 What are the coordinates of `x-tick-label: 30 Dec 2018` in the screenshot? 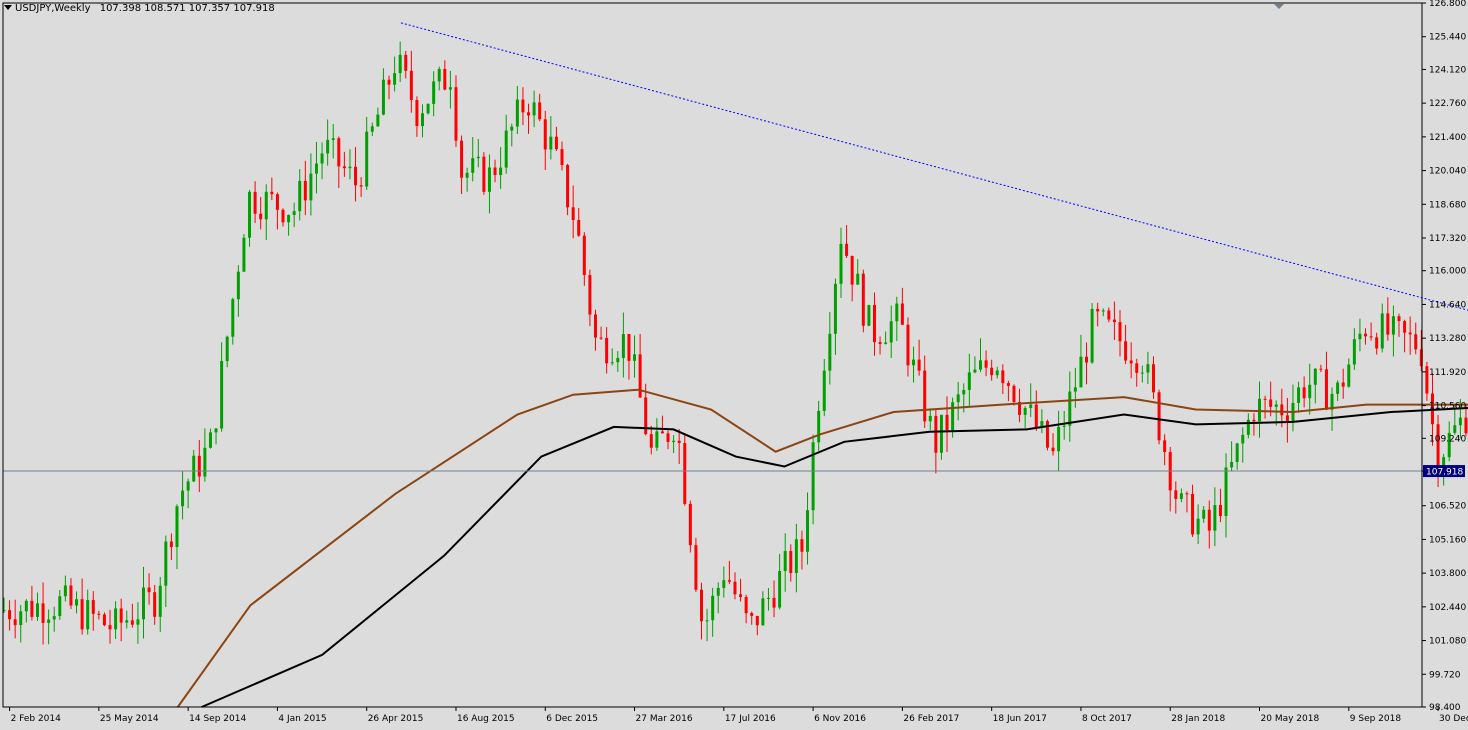 It's located at (1453, 719).